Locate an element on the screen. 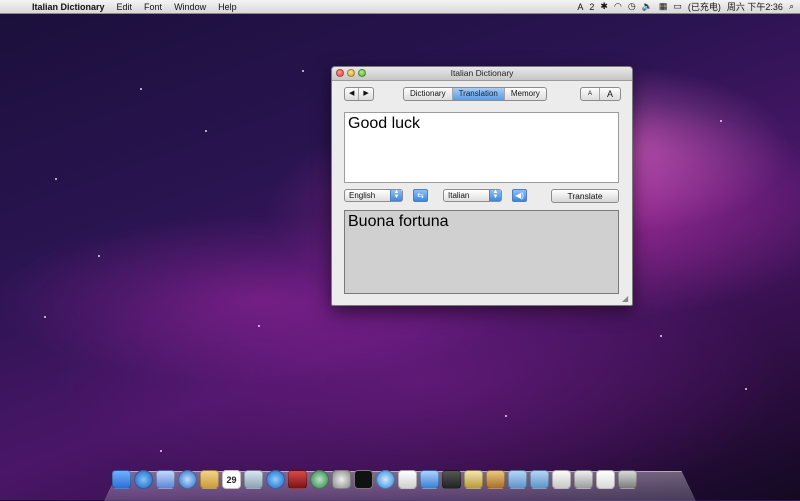 Image resolution: width=800 pixels, height=501 pixels. font-smaller-button: A is located at coordinates (591, 94).